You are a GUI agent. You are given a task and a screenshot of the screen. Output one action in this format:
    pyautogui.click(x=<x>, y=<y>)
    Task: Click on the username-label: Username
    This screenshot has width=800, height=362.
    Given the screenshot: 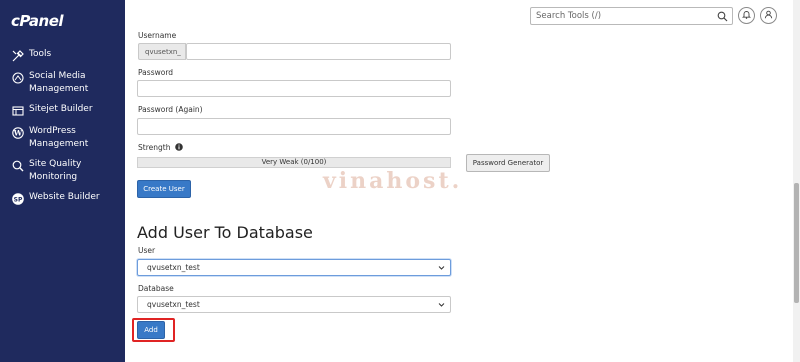 What is the action you would take?
    pyautogui.click(x=157, y=35)
    